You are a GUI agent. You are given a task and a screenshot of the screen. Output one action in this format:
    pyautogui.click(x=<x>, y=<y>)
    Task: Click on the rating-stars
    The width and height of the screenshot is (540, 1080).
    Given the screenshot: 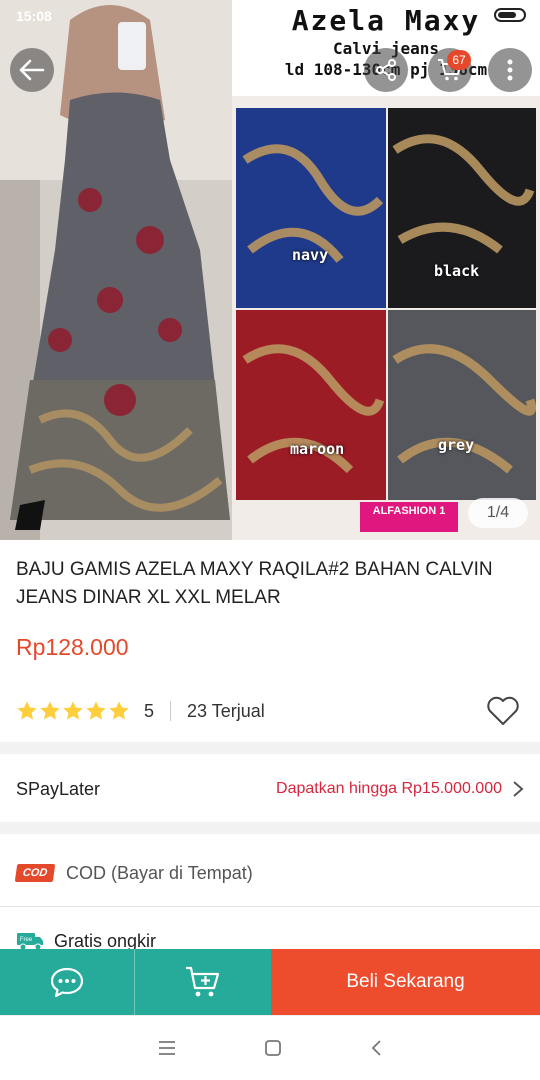 What is the action you would take?
    pyautogui.click(x=73, y=711)
    